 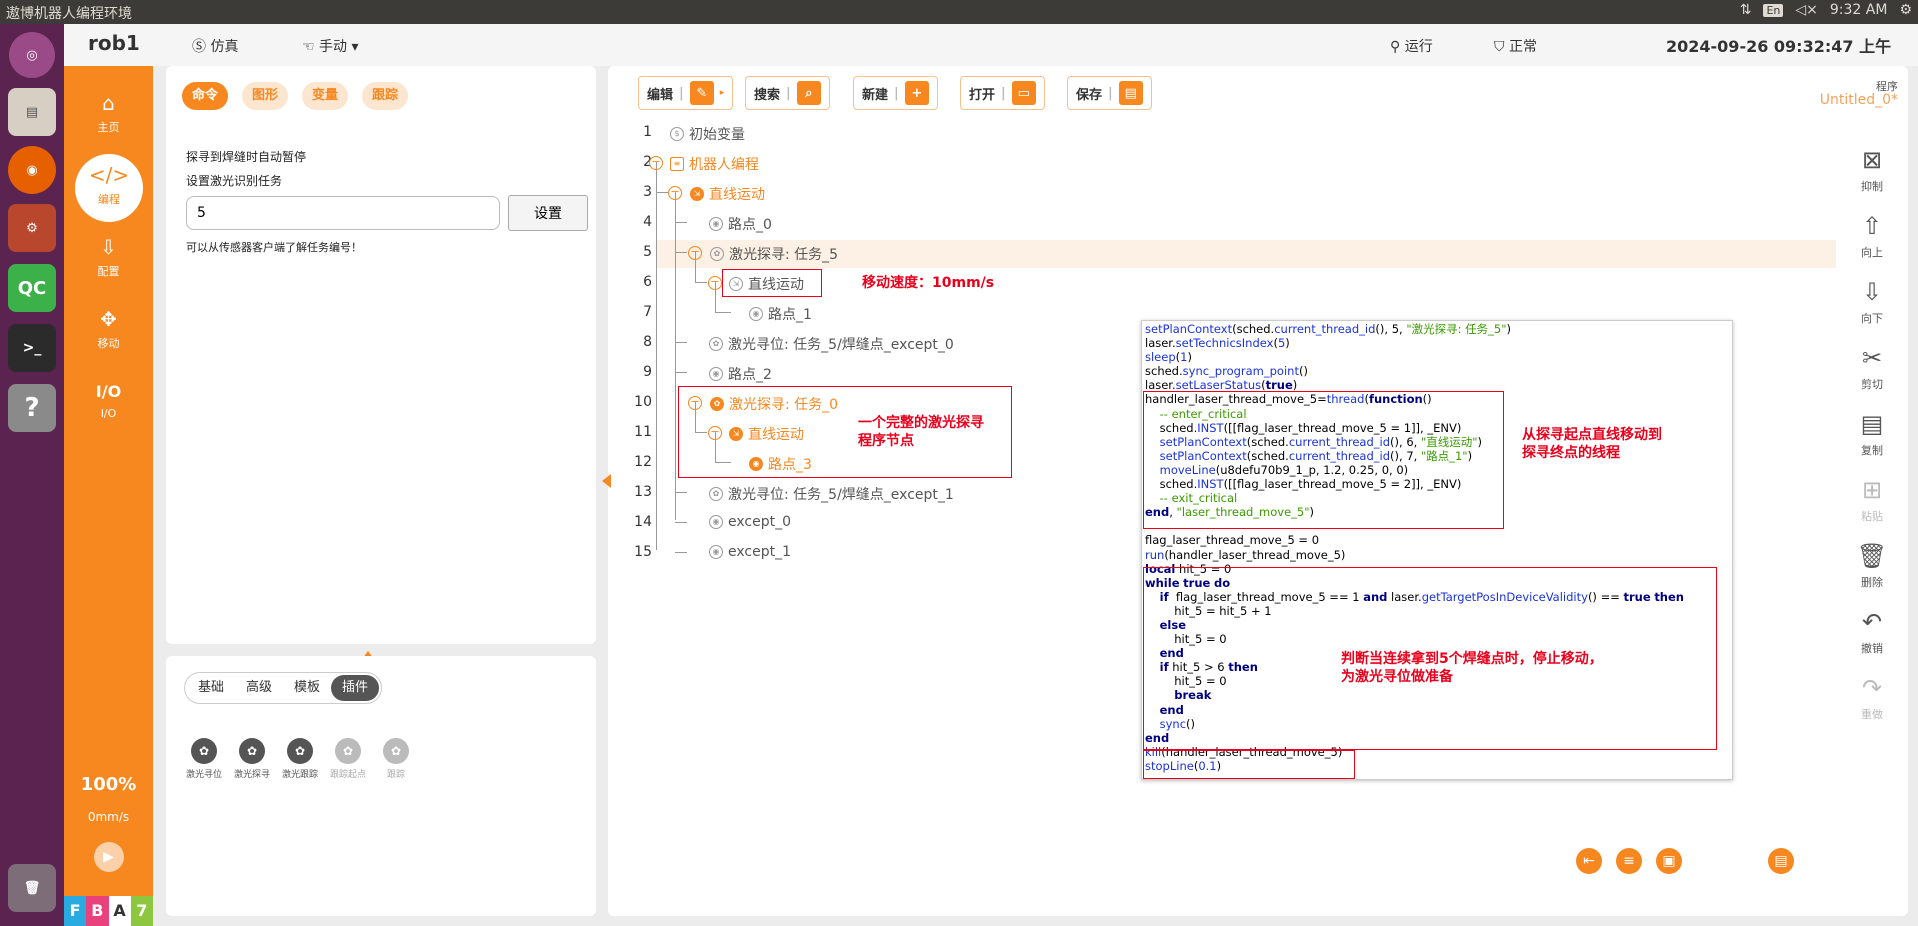 What do you see at coordinates (1217, 343) in the screenshot?
I see `code-line: laser.setTechnicsIndex(5)` at bounding box center [1217, 343].